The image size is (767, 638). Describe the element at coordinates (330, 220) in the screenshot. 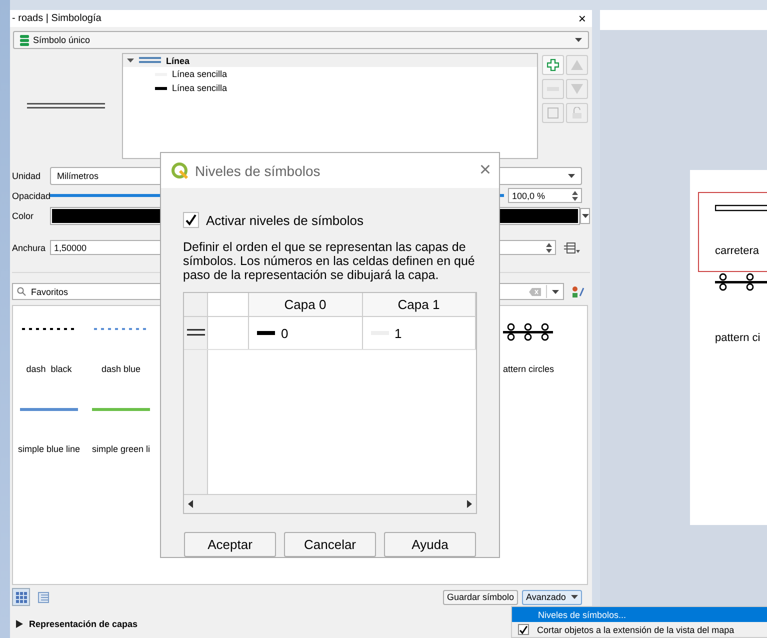

I see `enable-checkbox: Activar niveles de símbolos` at that location.